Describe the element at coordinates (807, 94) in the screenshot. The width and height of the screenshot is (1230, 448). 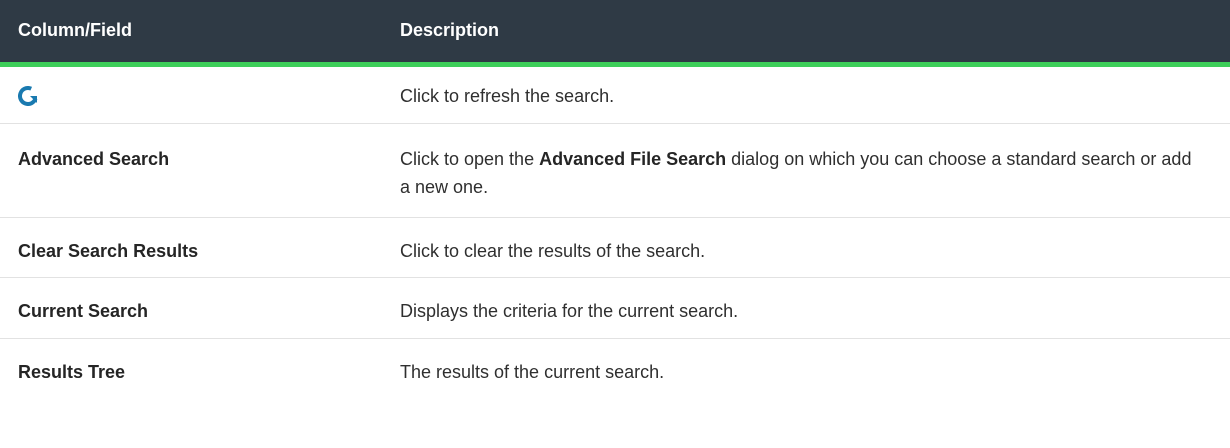
I see `description-cell: Click to refresh the search.` at that location.